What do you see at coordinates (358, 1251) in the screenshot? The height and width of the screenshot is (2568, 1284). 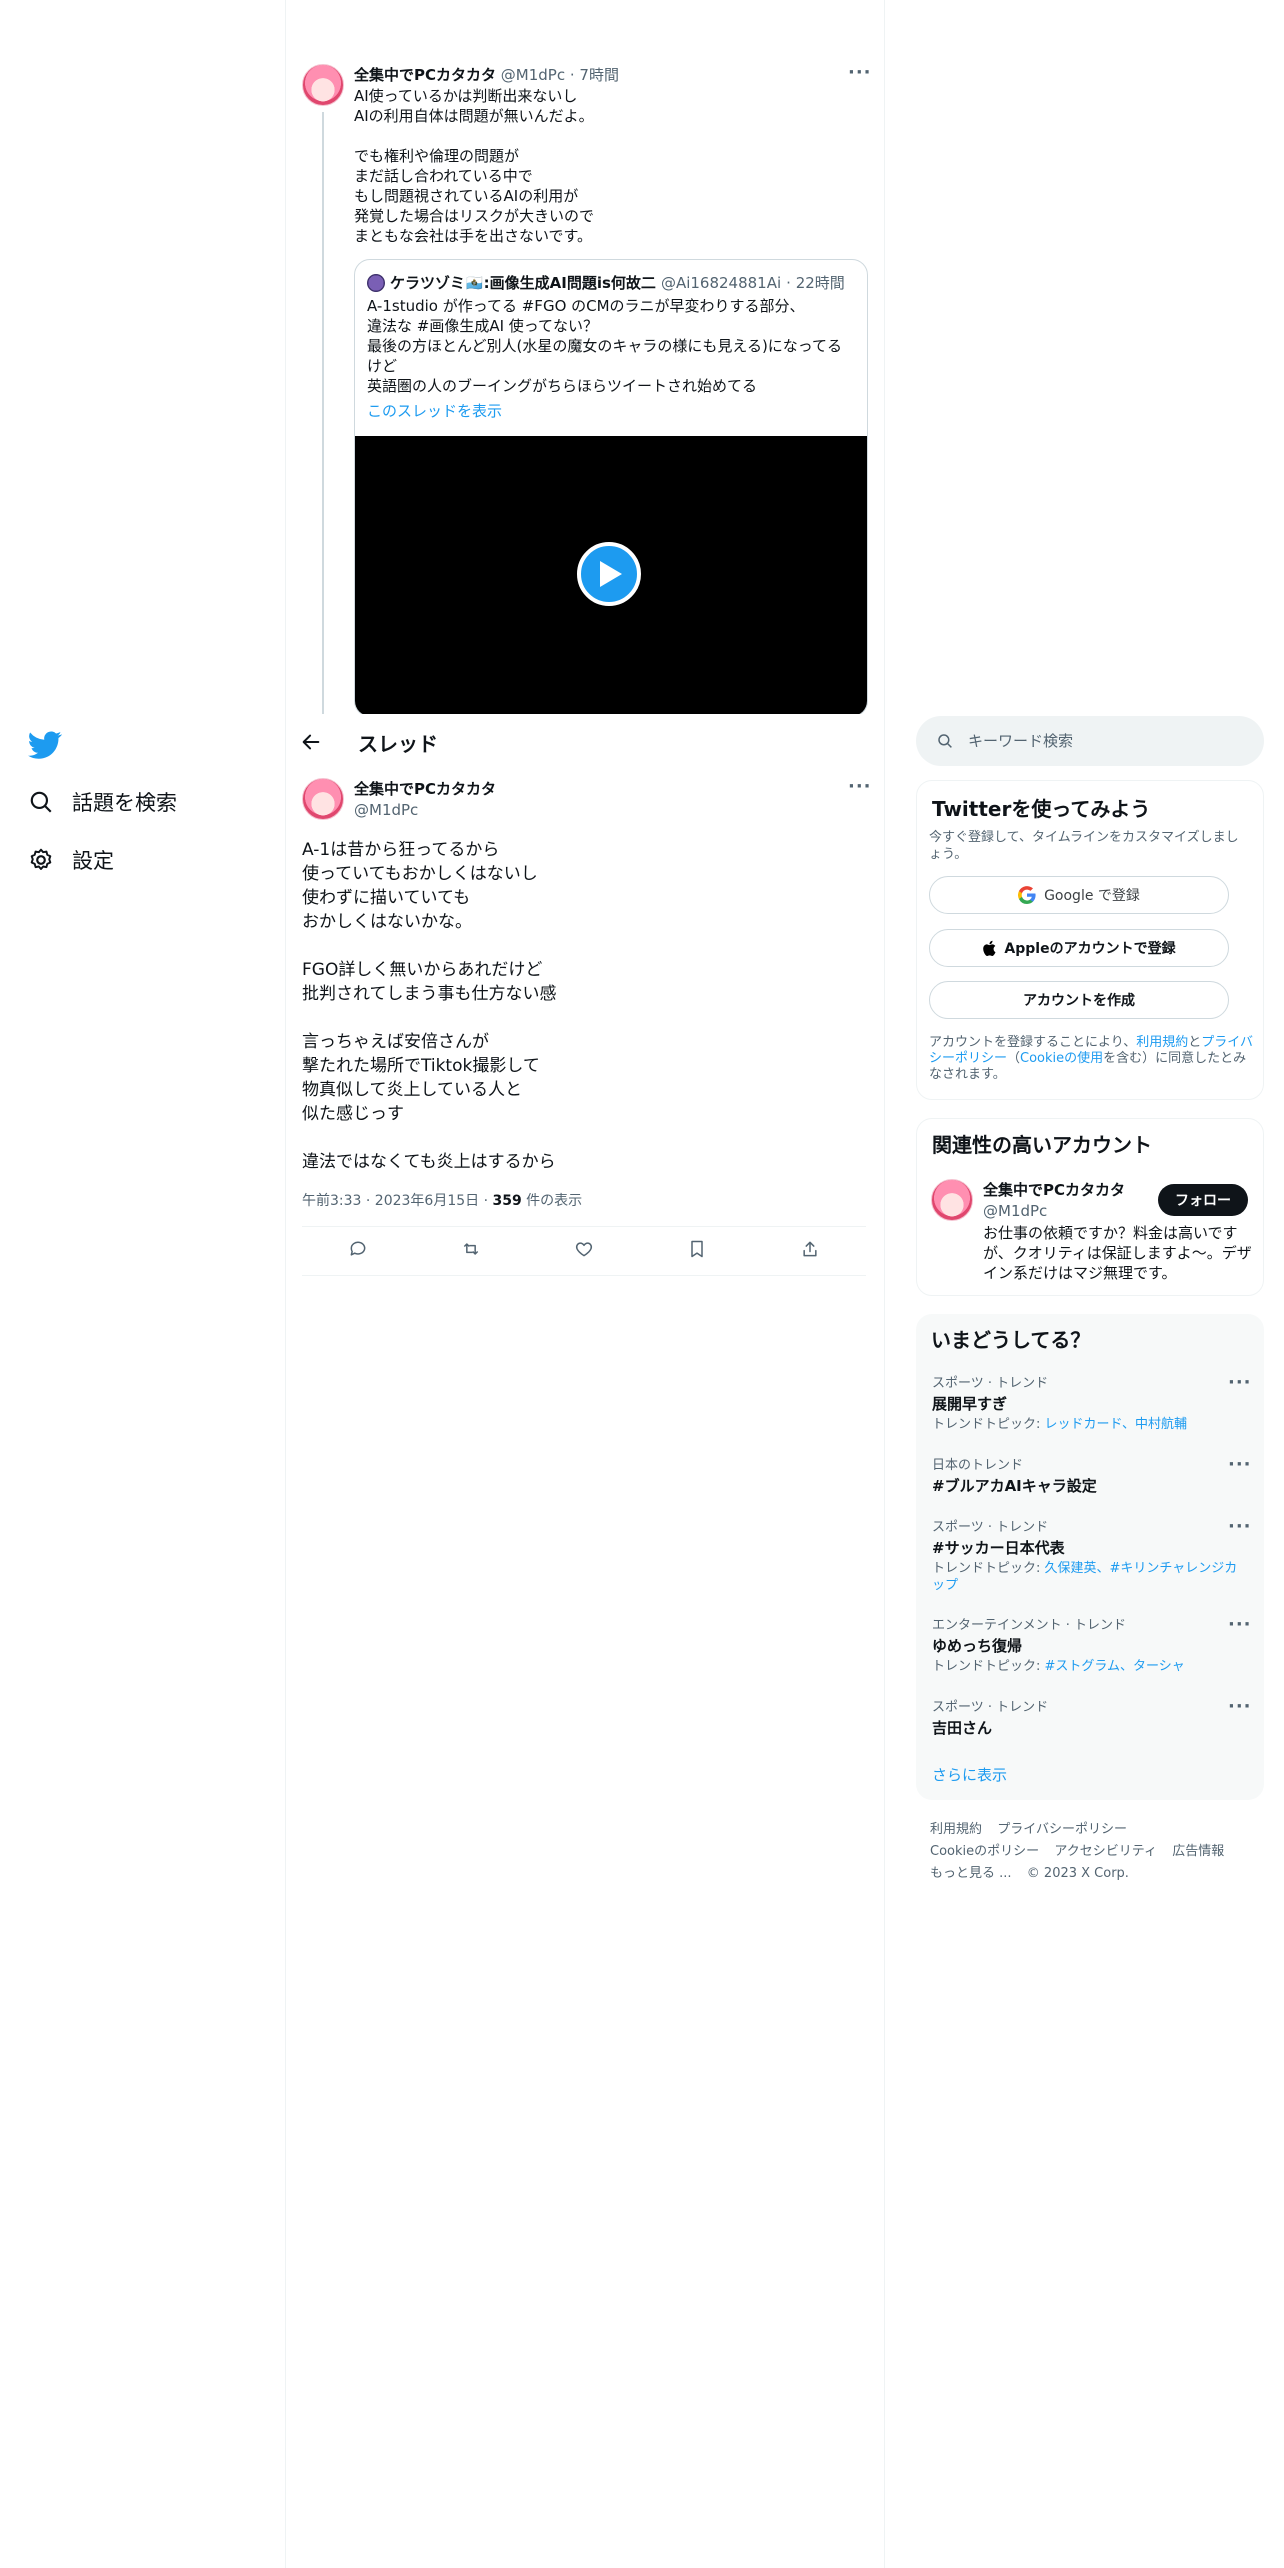 I see `reply-icon` at bounding box center [358, 1251].